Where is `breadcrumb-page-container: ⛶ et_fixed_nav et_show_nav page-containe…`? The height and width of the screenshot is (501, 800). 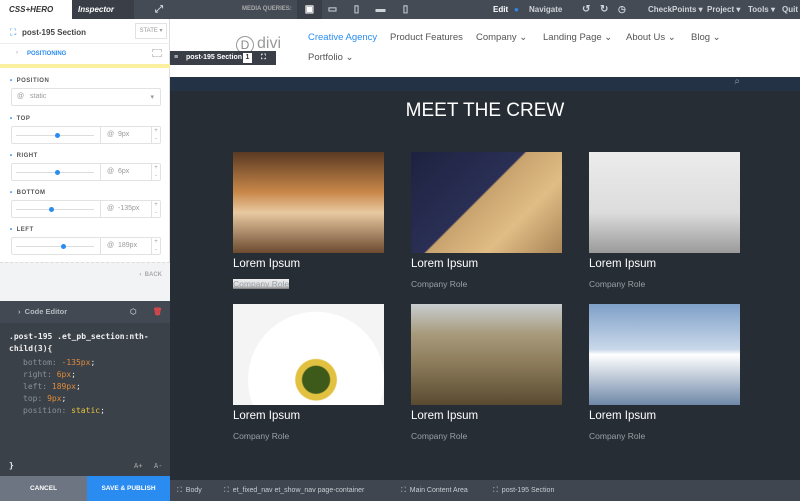
breadcrumb-page-container: ⛶ et_fixed_nav et_show_nav page-containe… is located at coordinates (294, 490).